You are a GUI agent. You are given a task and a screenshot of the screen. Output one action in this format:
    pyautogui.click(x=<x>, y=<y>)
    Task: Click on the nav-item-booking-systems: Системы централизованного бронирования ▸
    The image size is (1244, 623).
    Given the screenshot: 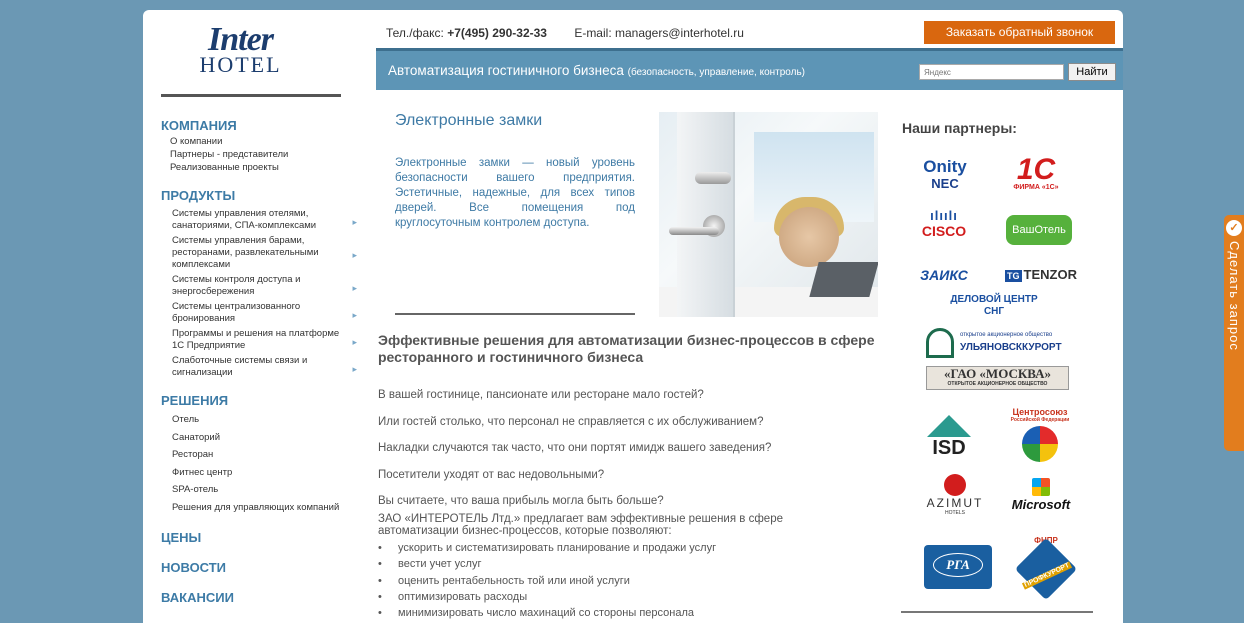 What is the action you would take?
    pyautogui.click(x=261, y=313)
    